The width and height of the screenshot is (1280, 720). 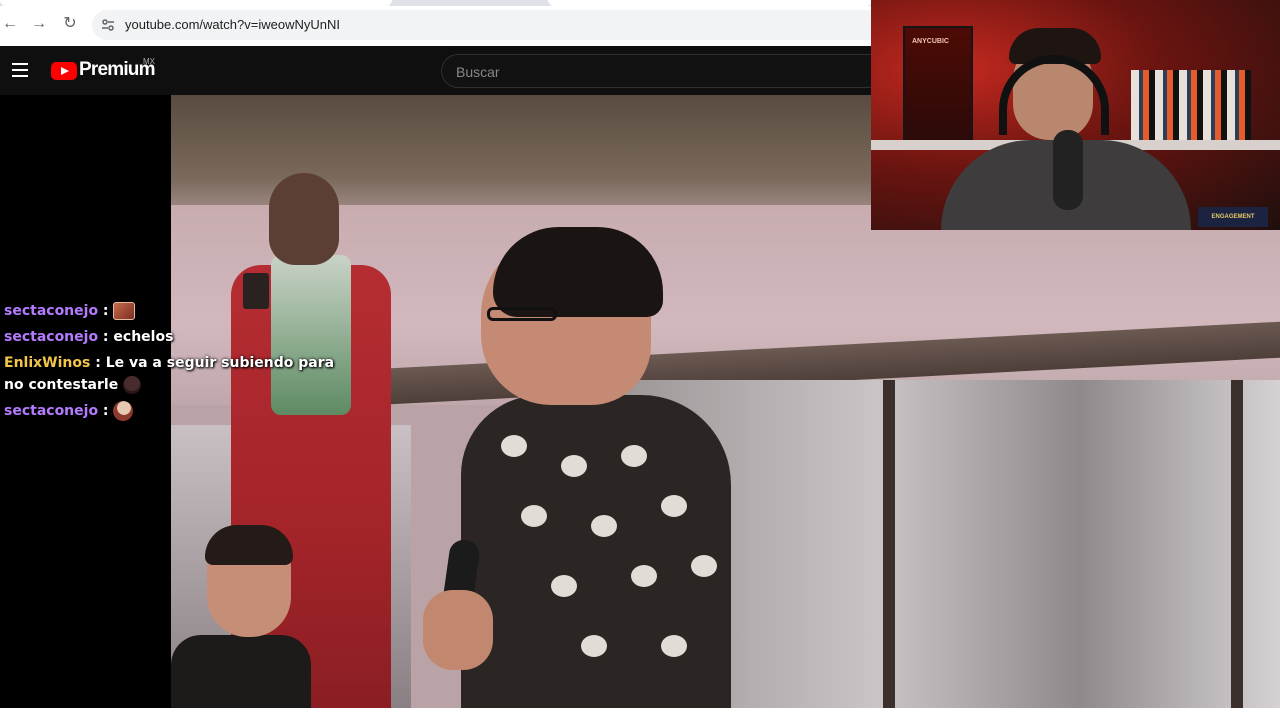 I want to click on bottom-strip, so click(x=640, y=714).